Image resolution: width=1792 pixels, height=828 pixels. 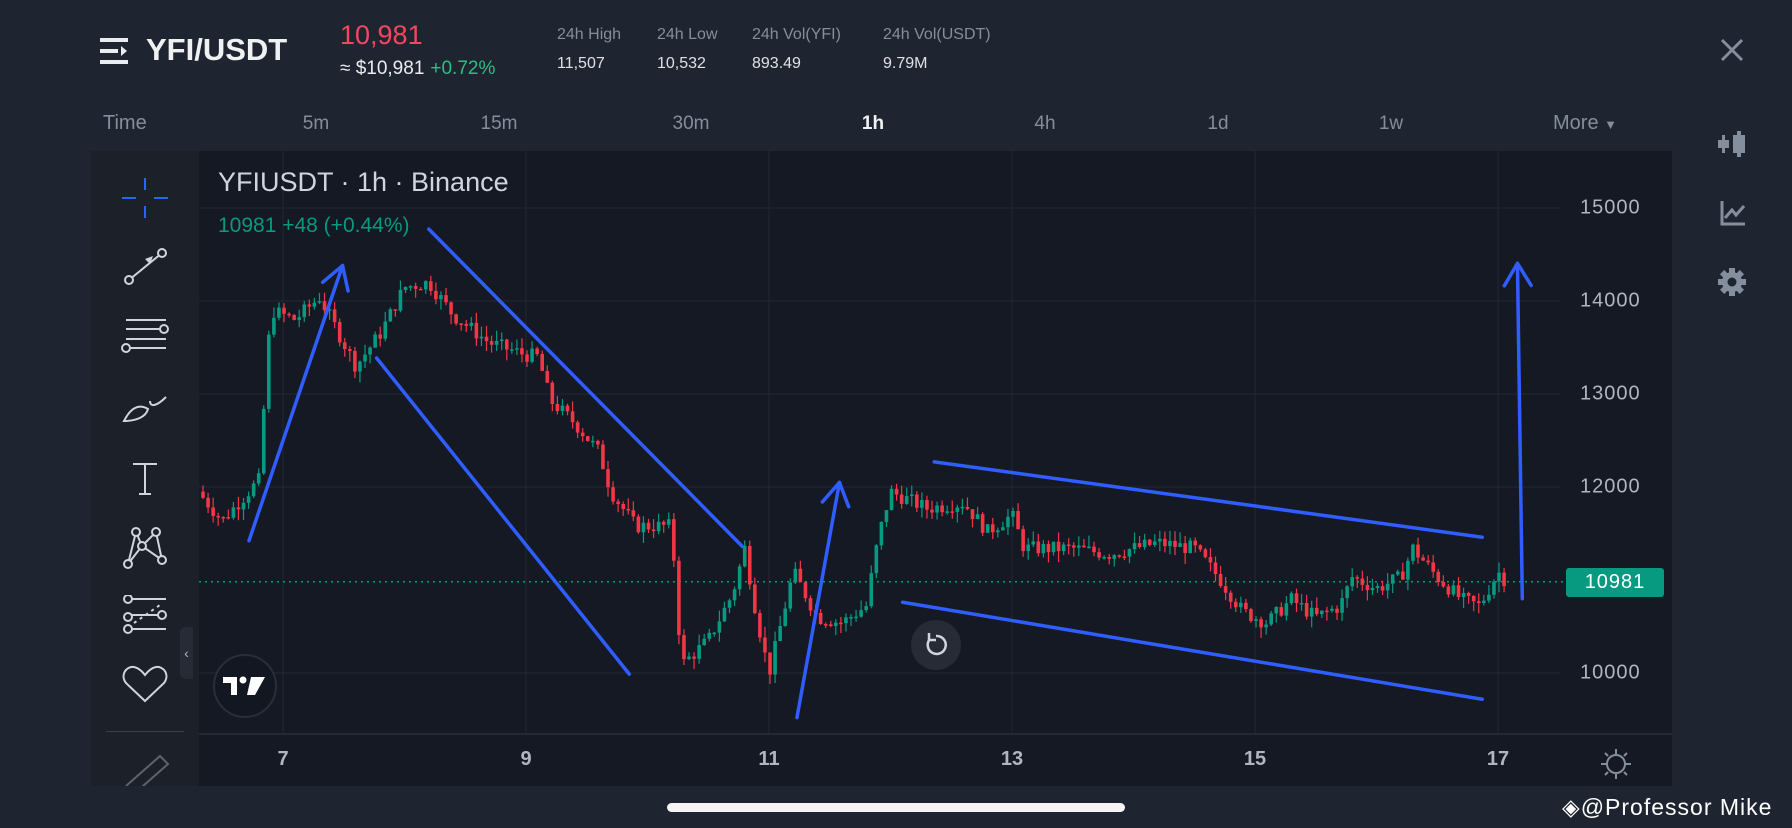 I want to click on tab-1w: 1w, so click(x=1391, y=124).